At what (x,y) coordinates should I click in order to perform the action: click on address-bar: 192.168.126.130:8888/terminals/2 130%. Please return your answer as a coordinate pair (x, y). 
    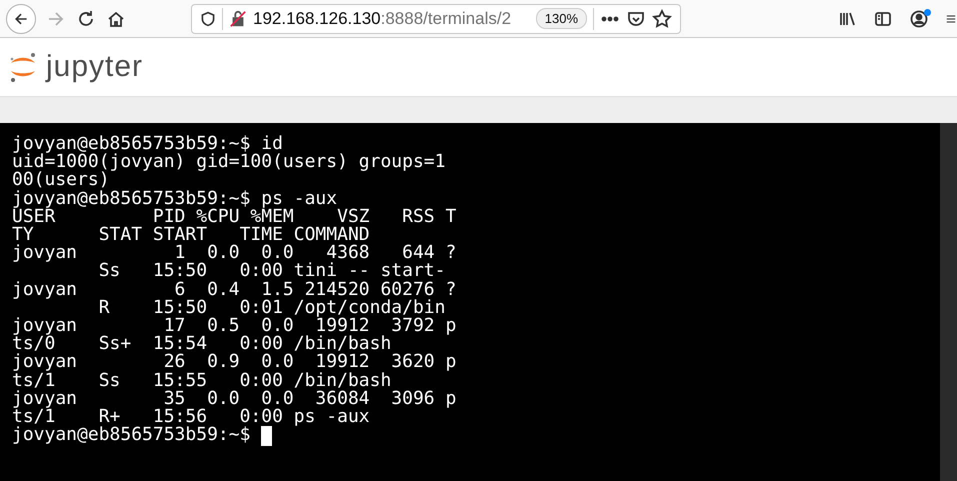
    Looking at the image, I should click on (436, 19).